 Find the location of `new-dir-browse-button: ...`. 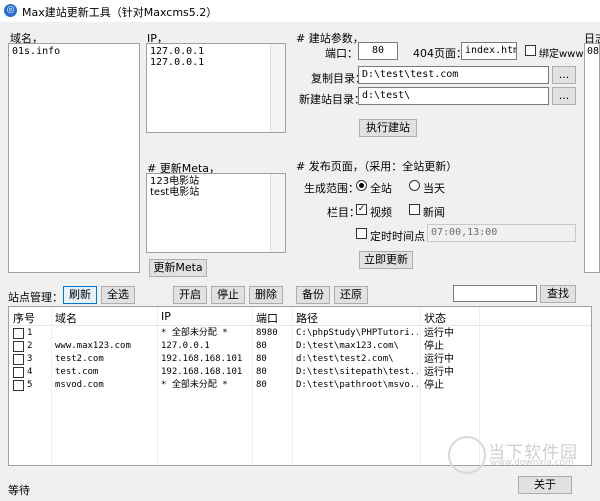

new-dir-browse-button: ... is located at coordinates (564, 96).